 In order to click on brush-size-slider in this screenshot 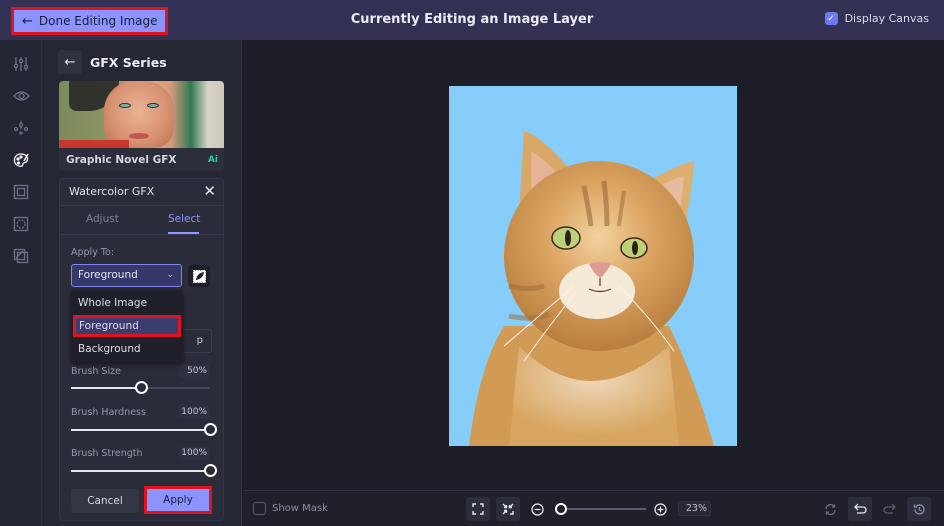, I will do `click(140, 387)`.